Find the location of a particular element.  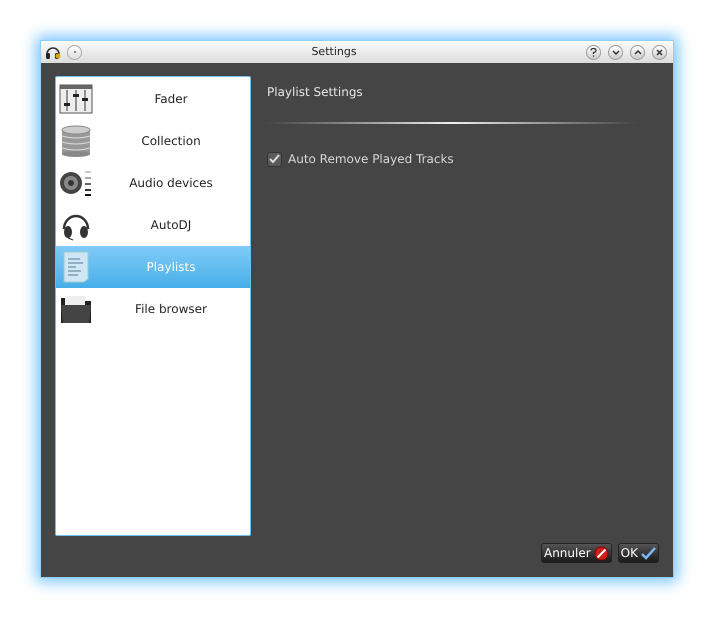

fader-icon is located at coordinates (76, 99).